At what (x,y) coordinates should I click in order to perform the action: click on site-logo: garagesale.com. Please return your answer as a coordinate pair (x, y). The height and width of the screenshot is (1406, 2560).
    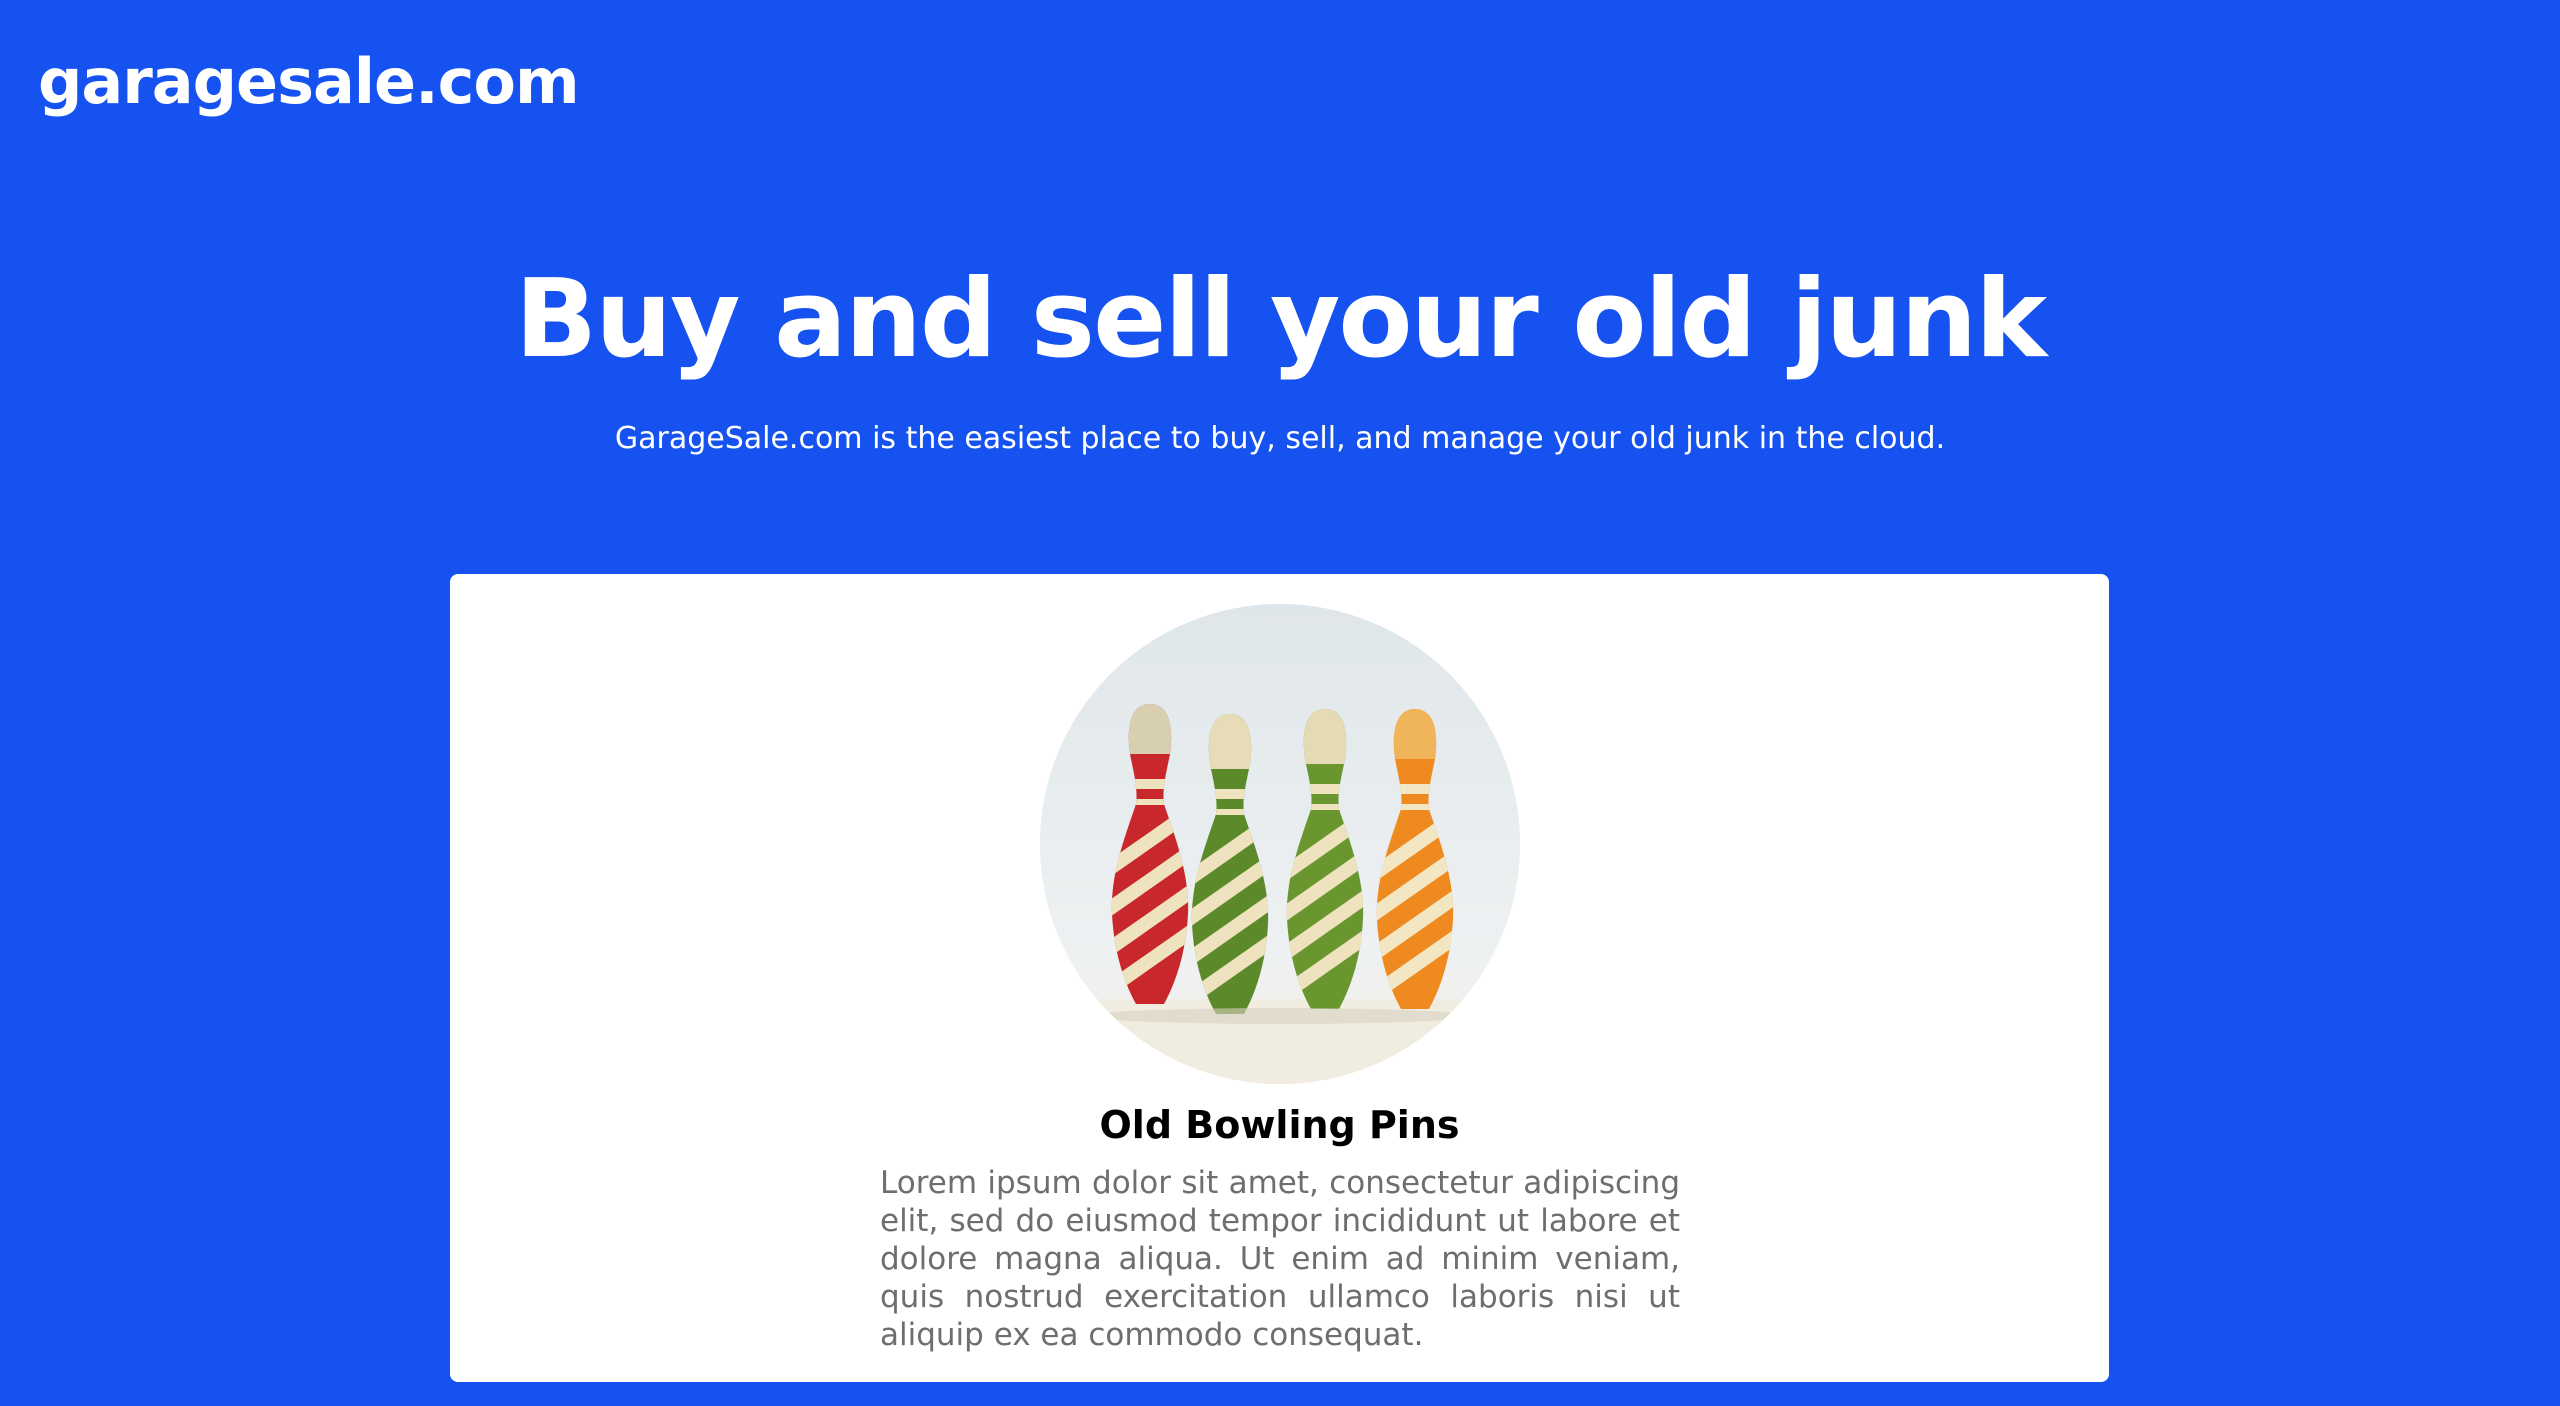
    Looking at the image, I should click on (309, 82).